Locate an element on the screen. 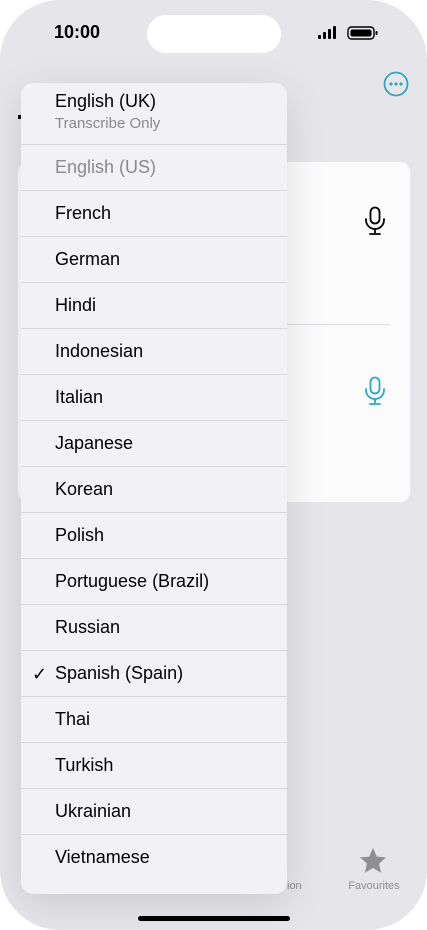 This screenshot has height=930, width=427. tab-favourites-label: Favourites is located at coordinates (374, 886).